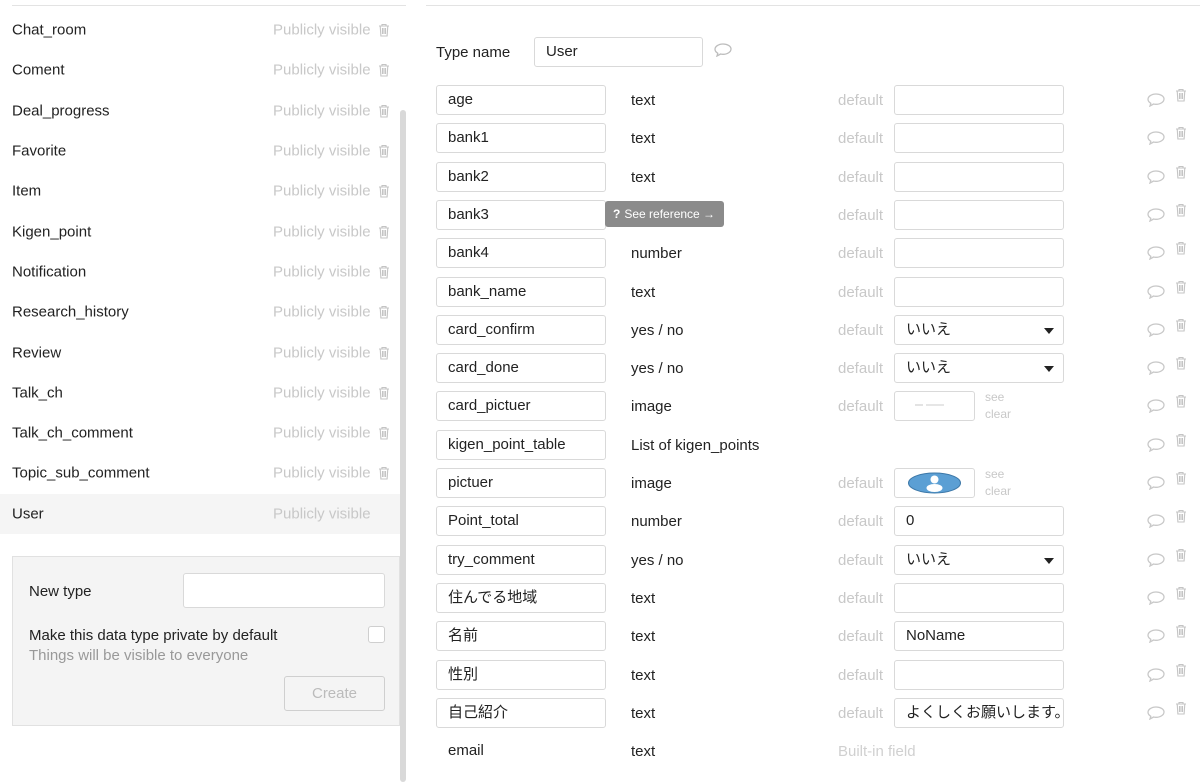  I want to click on field-name-input: age, so click(521, 100).